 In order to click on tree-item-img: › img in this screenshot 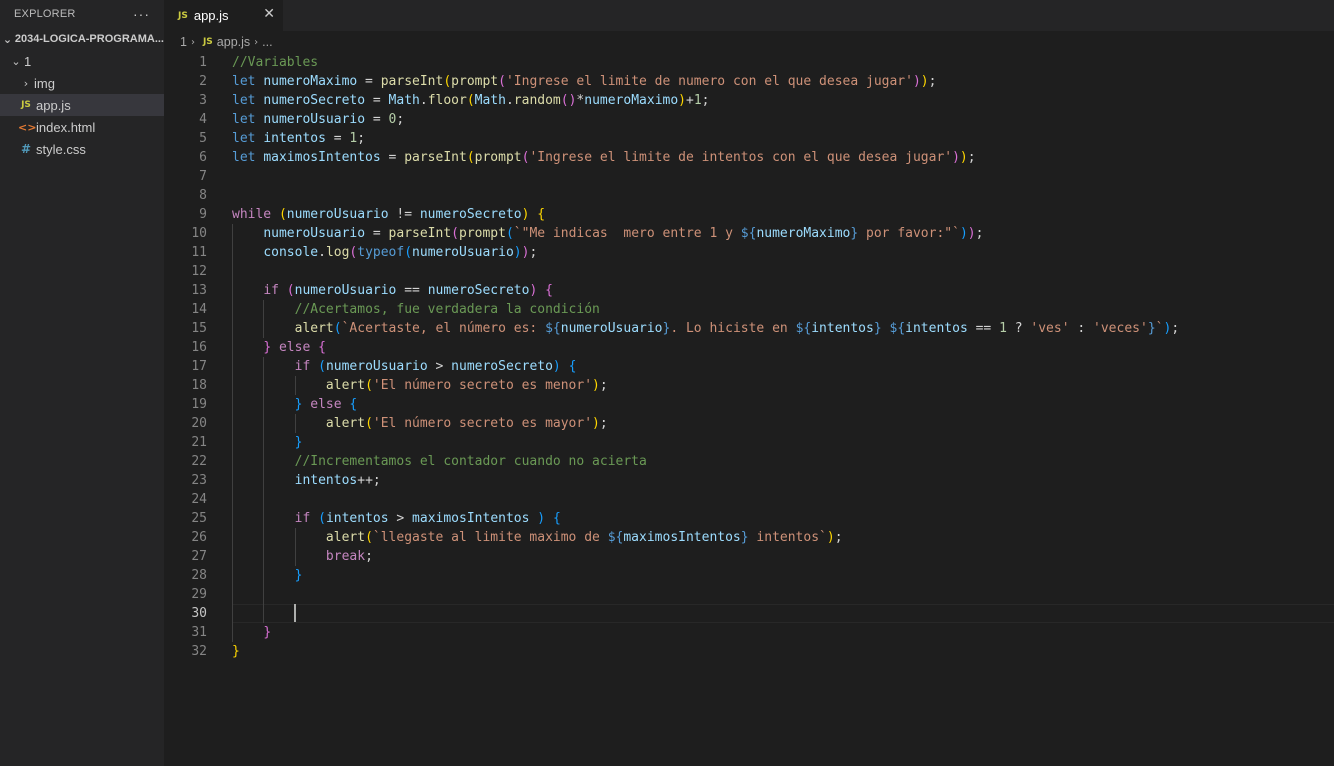, I will do `click(82, 83)`.